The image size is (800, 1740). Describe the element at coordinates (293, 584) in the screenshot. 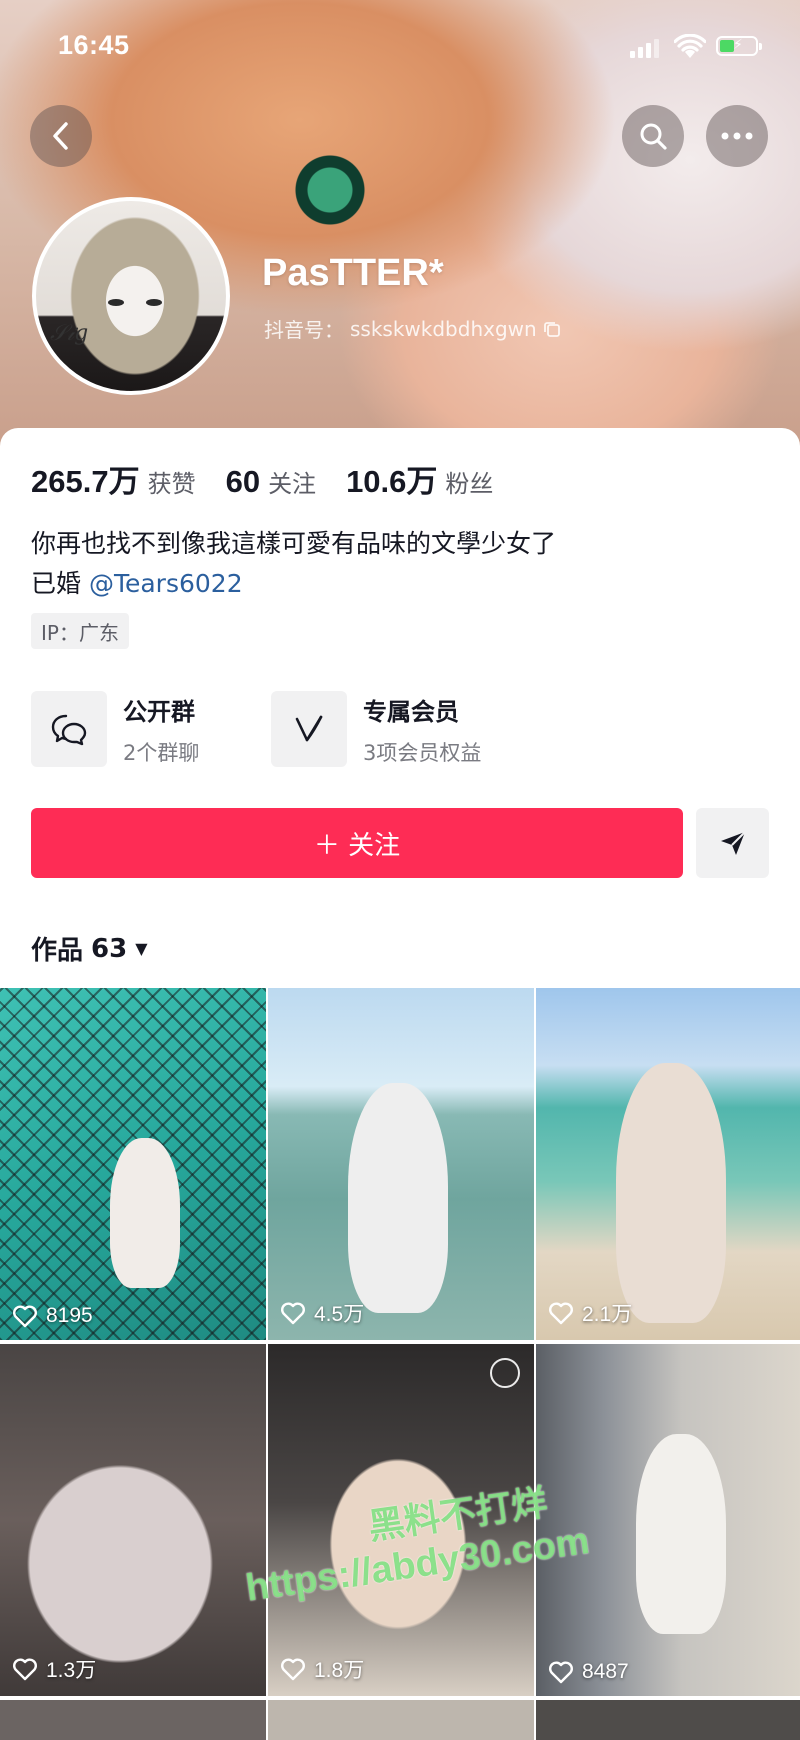

I see `bio-line-2: 已婚 @Tears6022` at that location.